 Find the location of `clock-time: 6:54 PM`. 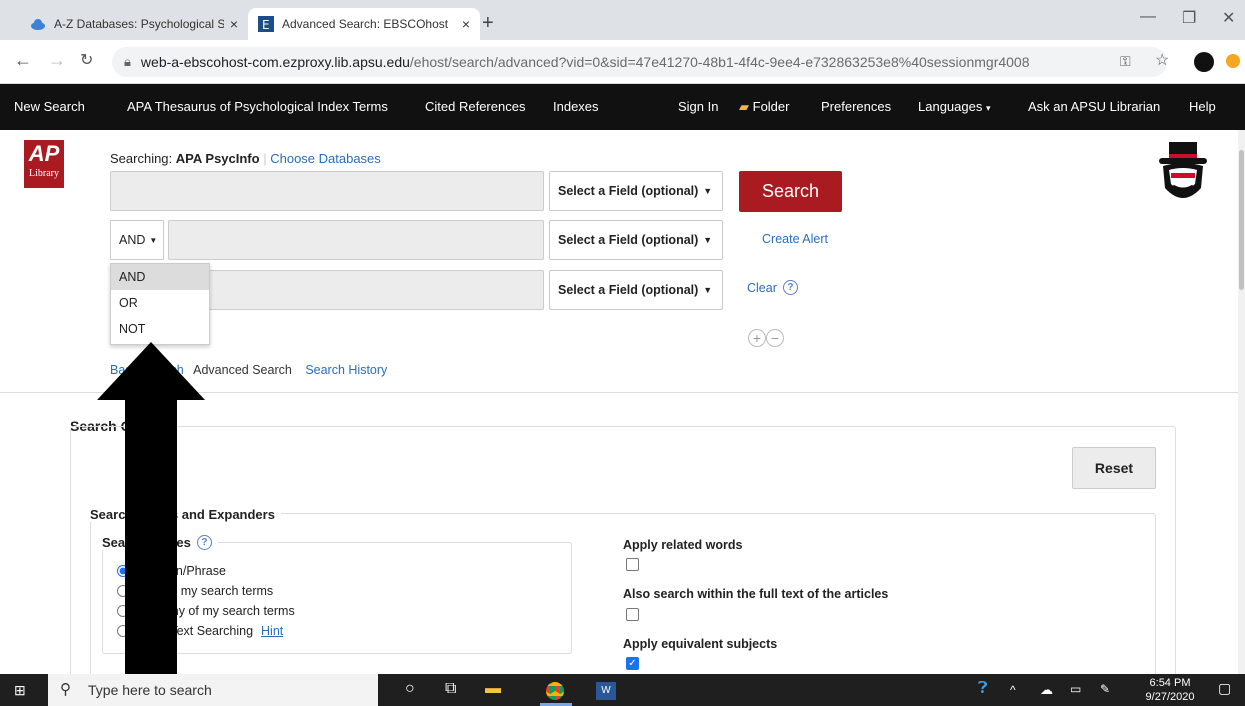

clock-time: 6:54 PM is located at coordinates (1170, 683).